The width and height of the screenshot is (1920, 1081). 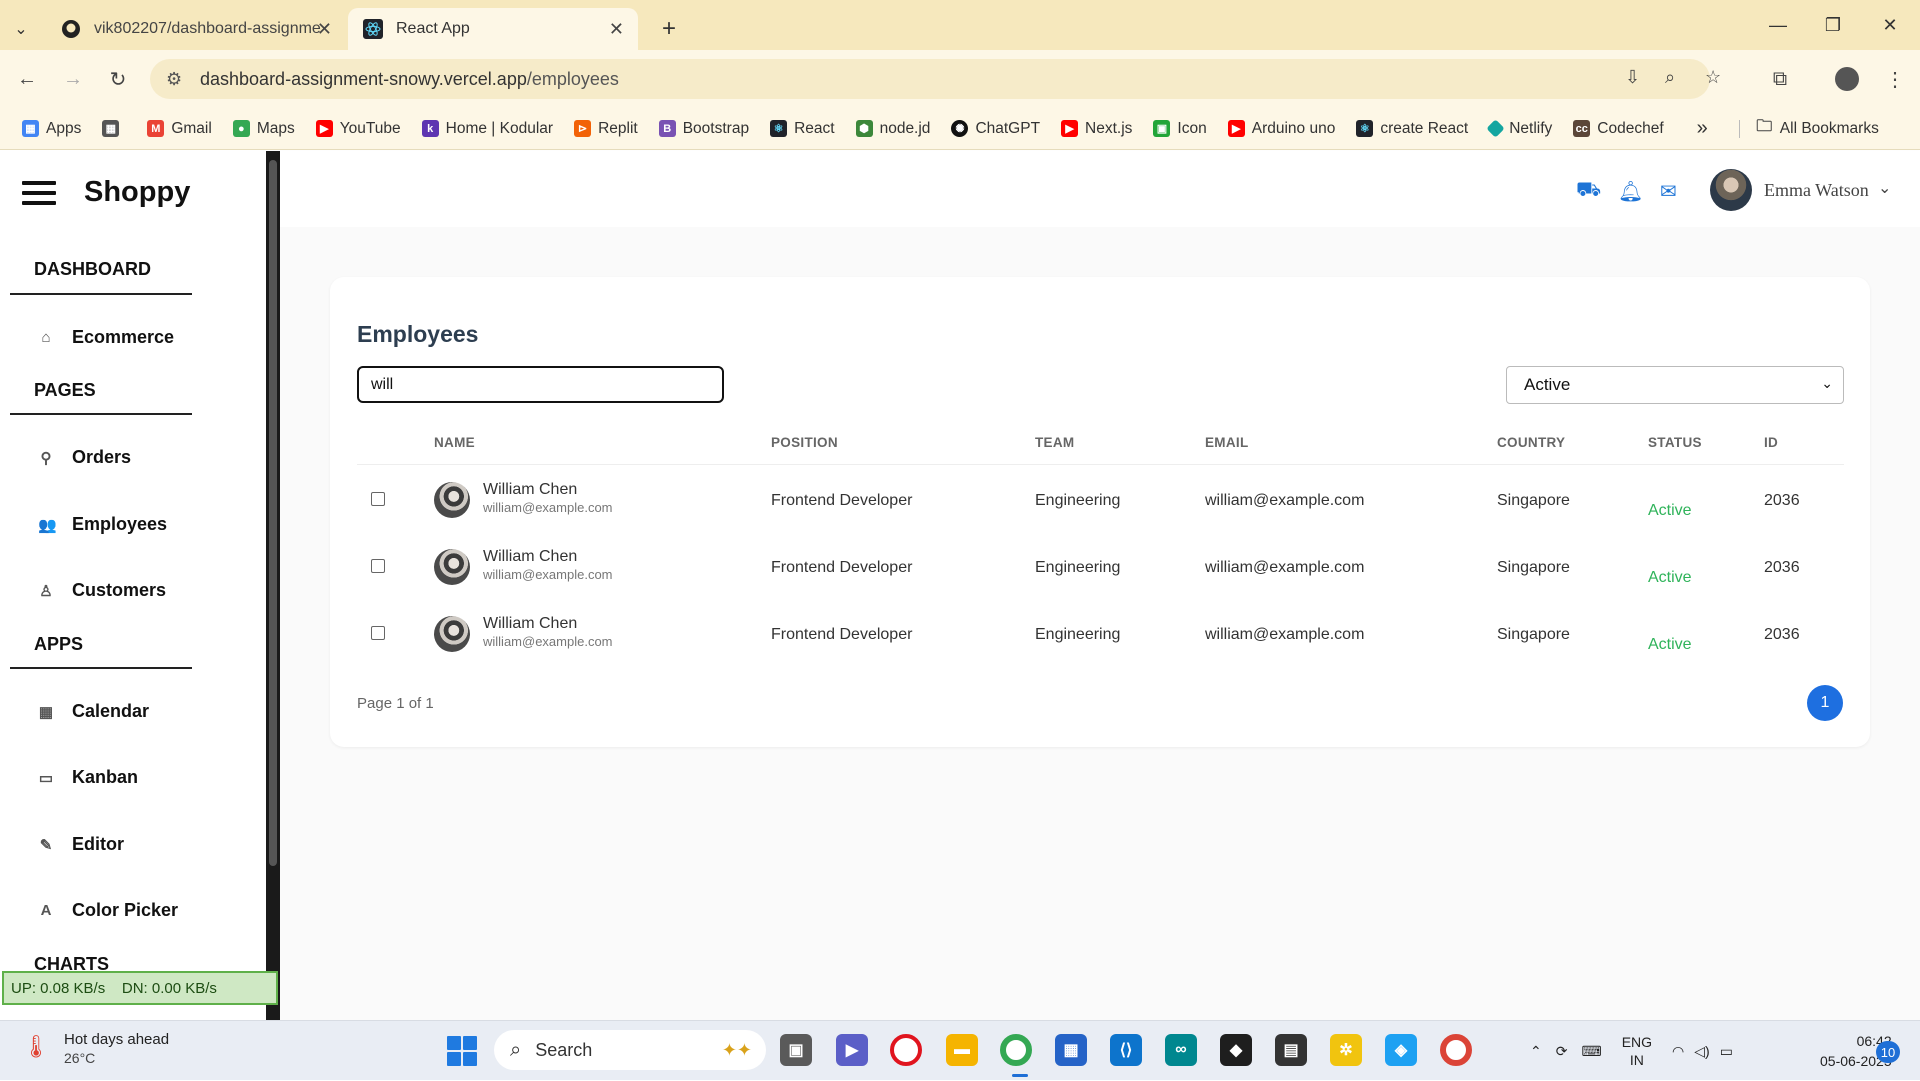 What do you see at coordinates (1702, 128) in the screenshot?
I see `bookmarks-overflow-button: »` at bounding box center [1702, 128].